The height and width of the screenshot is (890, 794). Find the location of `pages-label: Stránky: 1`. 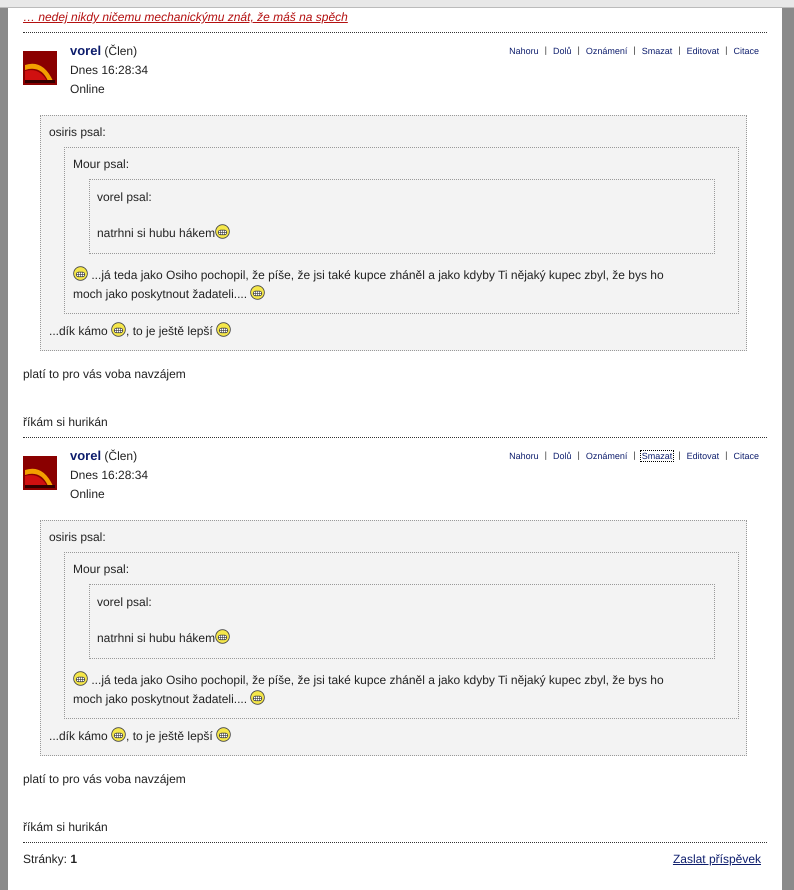

pages-label: Stránky: 1 is located at coordinates (50, 859).